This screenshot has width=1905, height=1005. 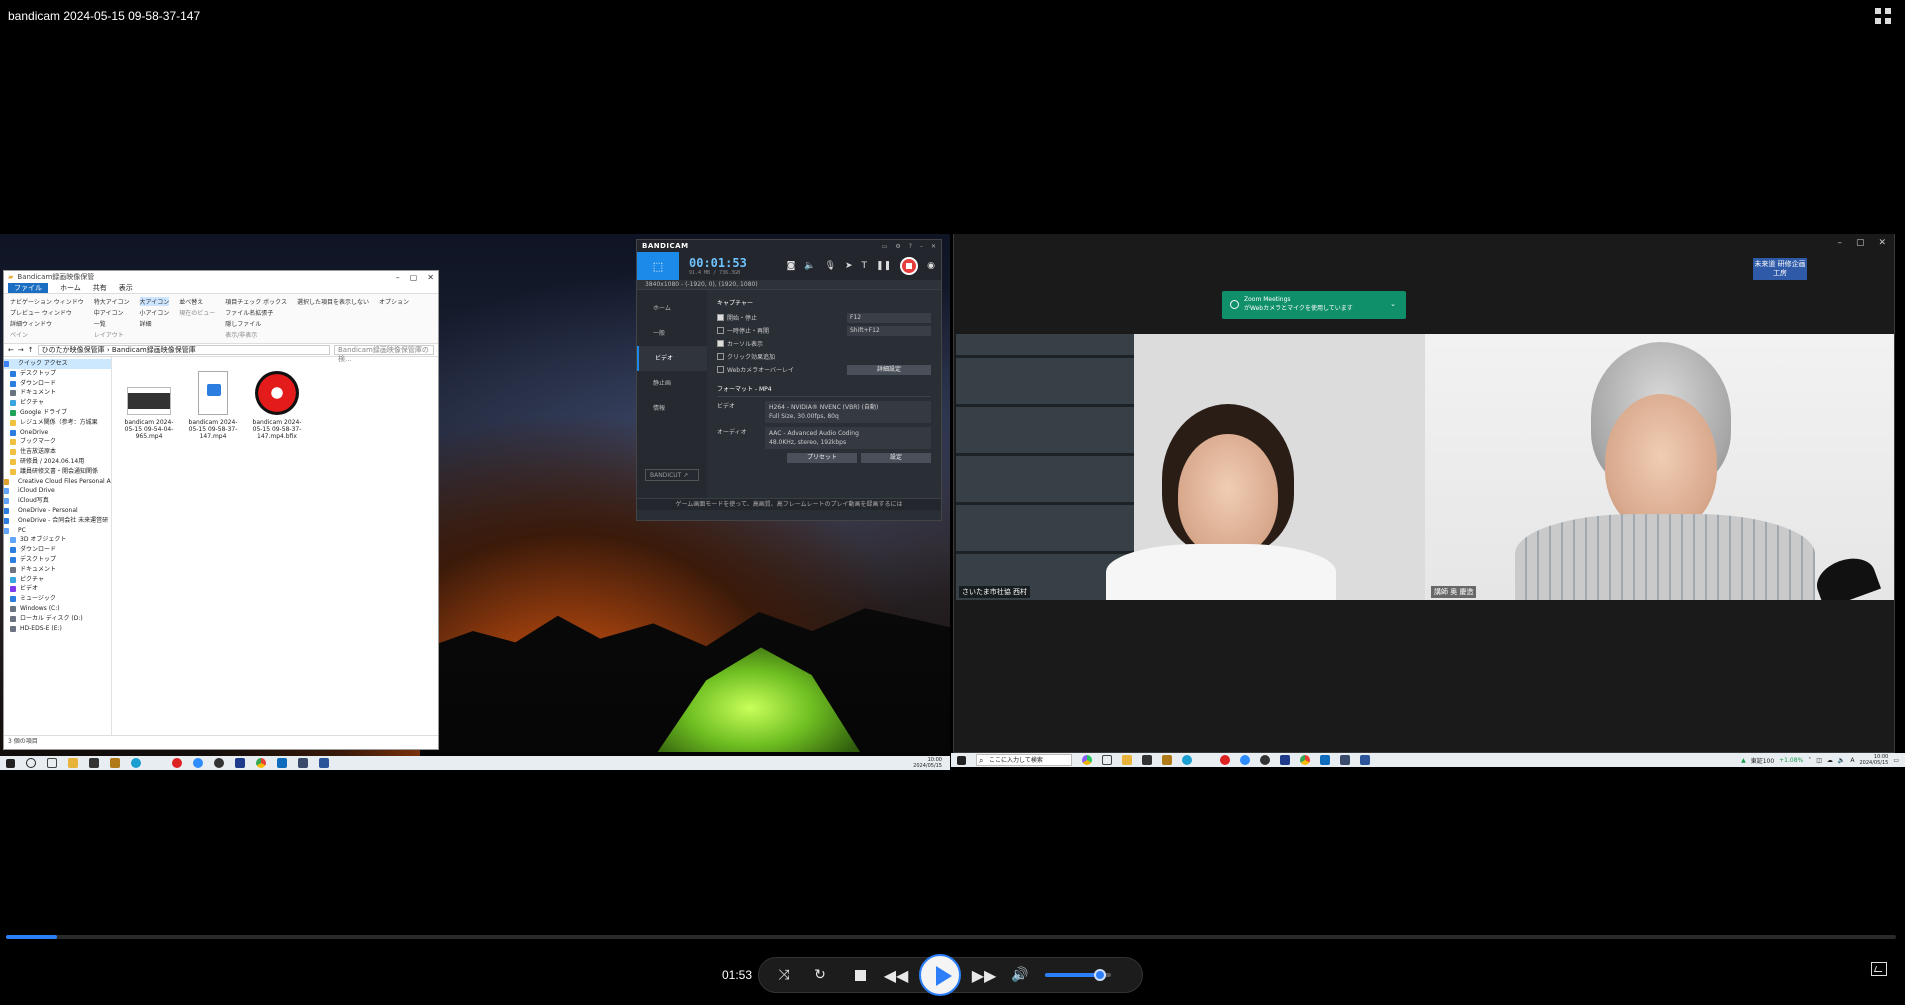 I want to click on cloud-icon: ☁, so click(x=1830, y=760).